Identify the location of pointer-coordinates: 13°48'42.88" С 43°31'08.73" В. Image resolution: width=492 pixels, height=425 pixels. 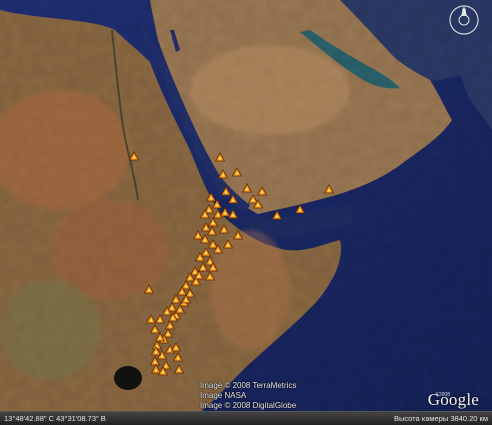
(55, 418).